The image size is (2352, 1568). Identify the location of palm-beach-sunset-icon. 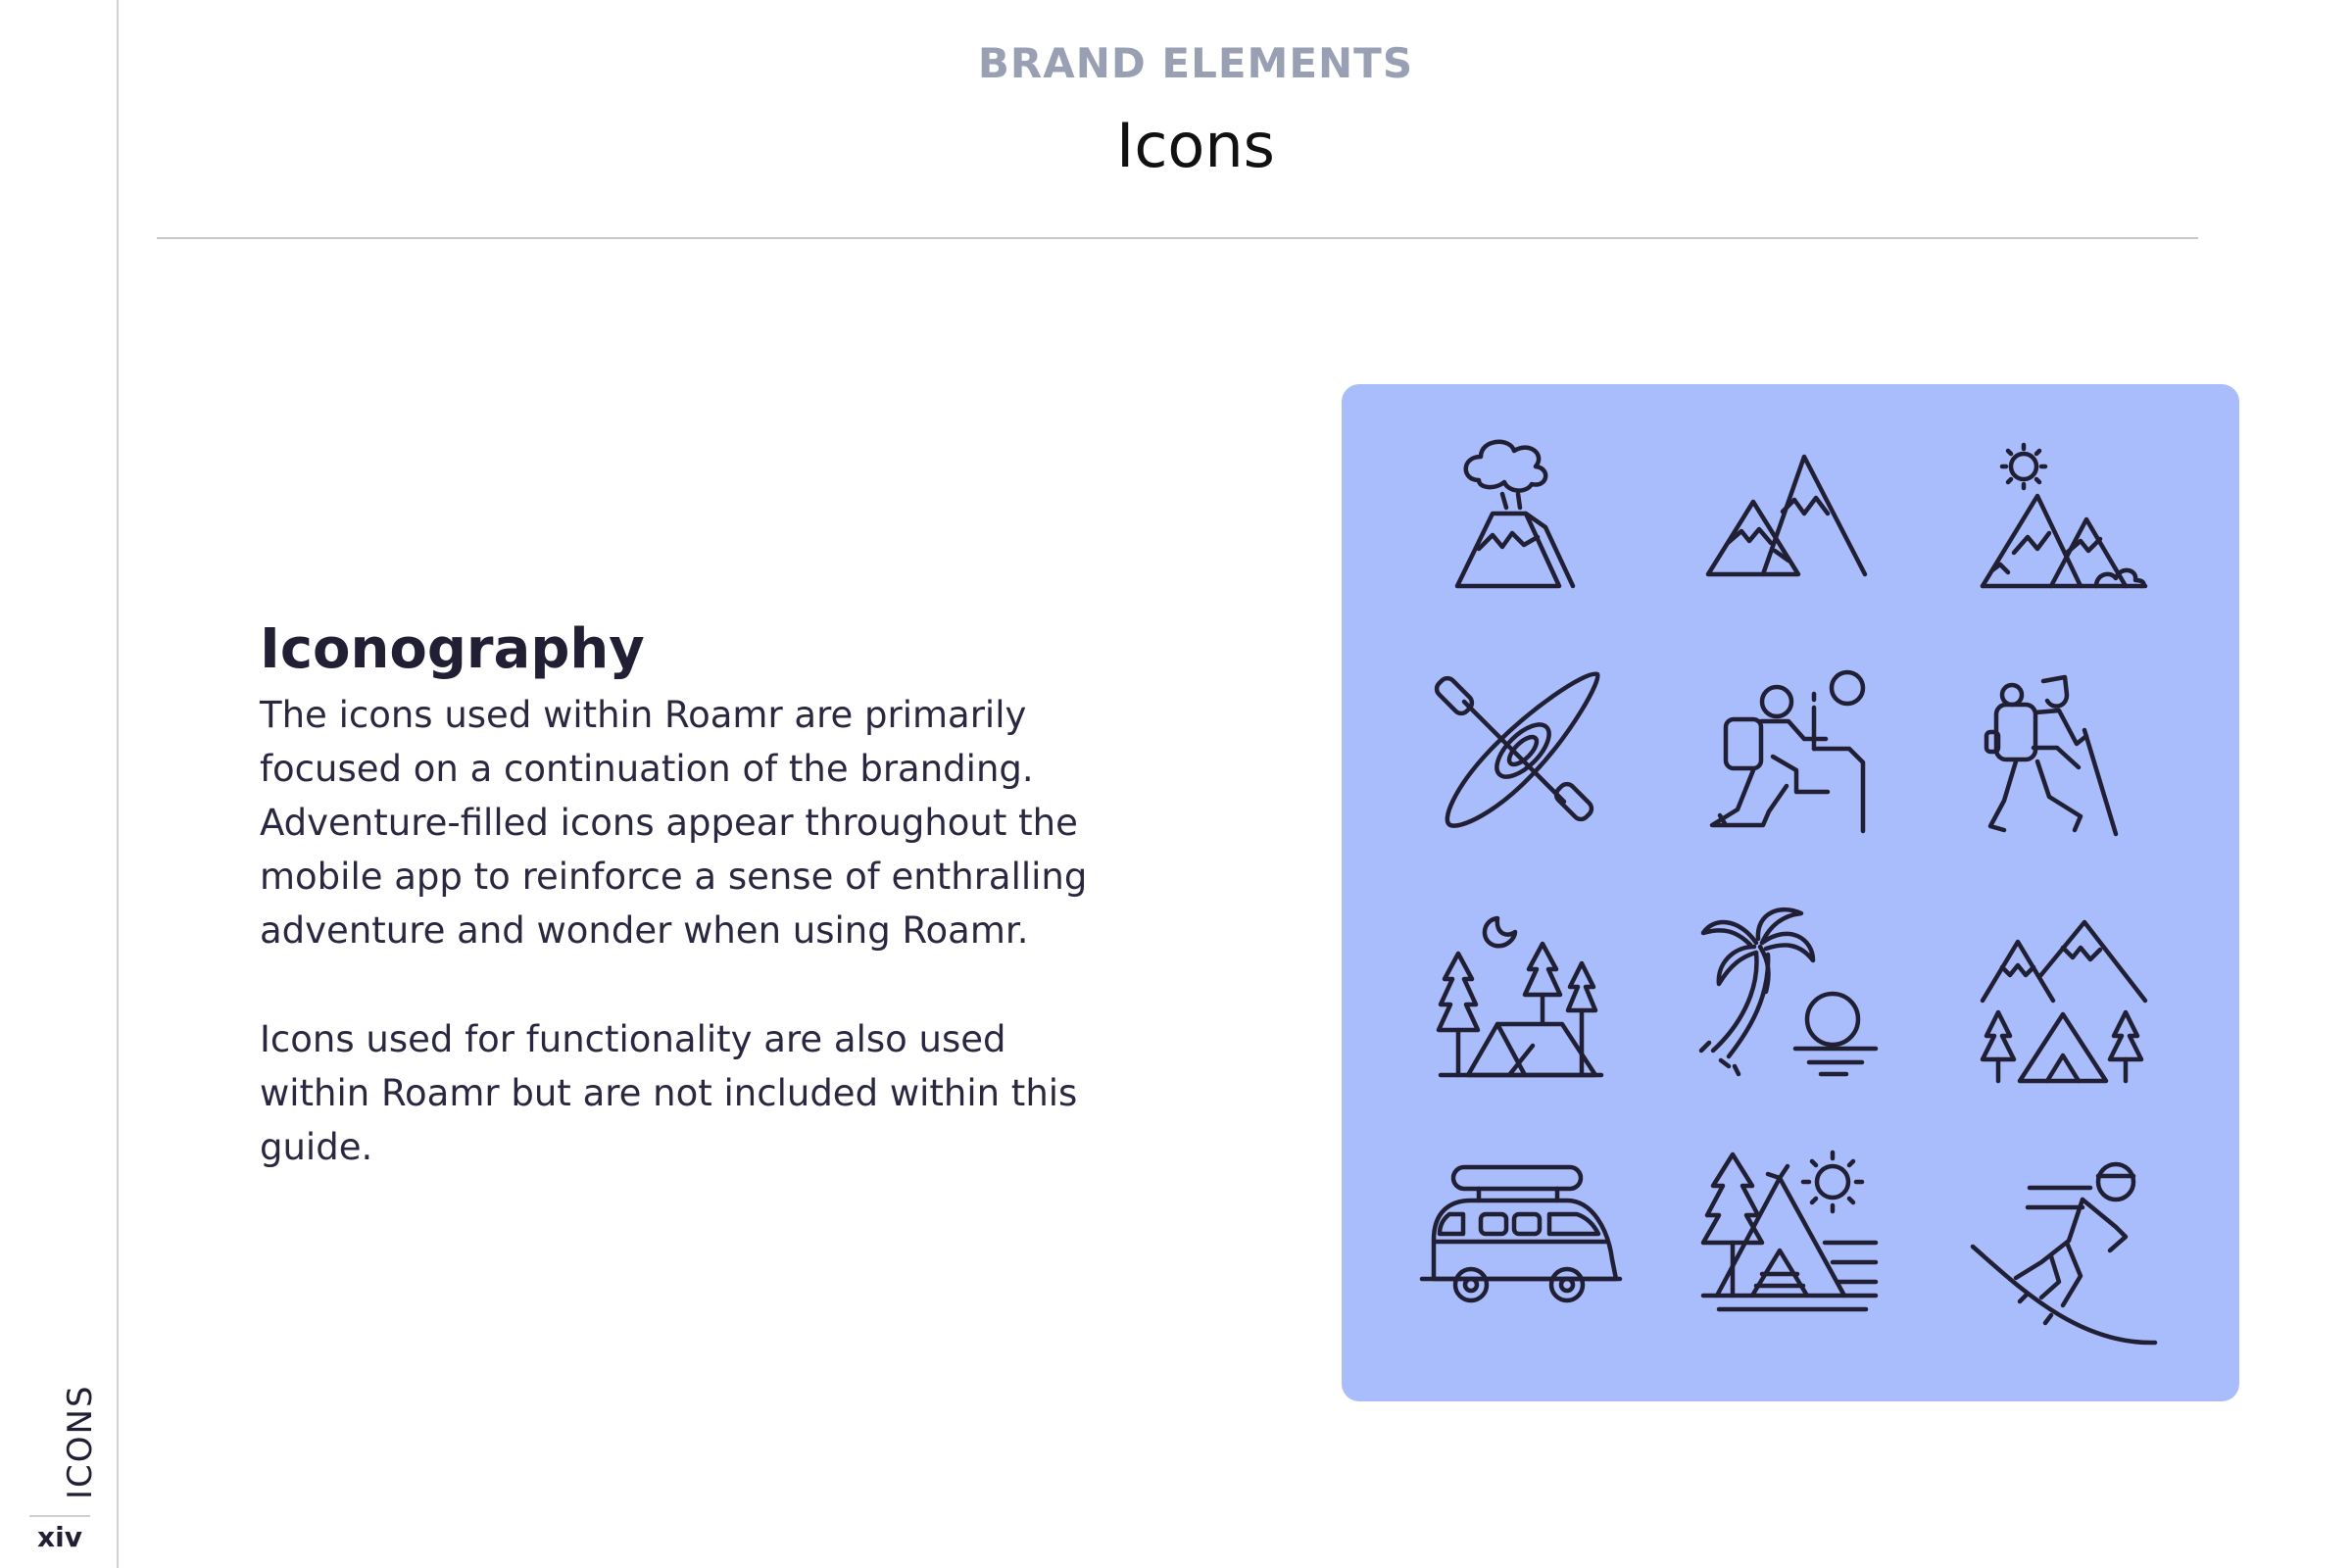
(1788, 992).